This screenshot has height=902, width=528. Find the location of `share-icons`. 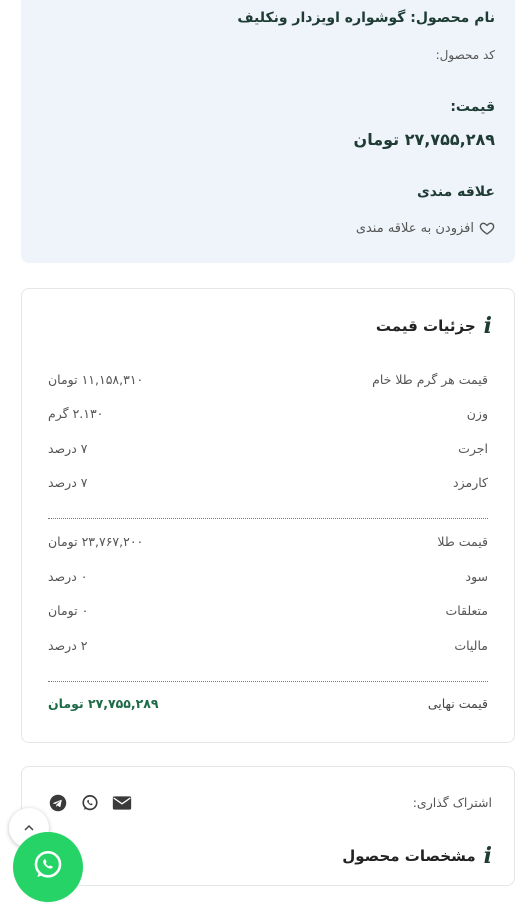

share-icons is located at coordinates (90, 803).